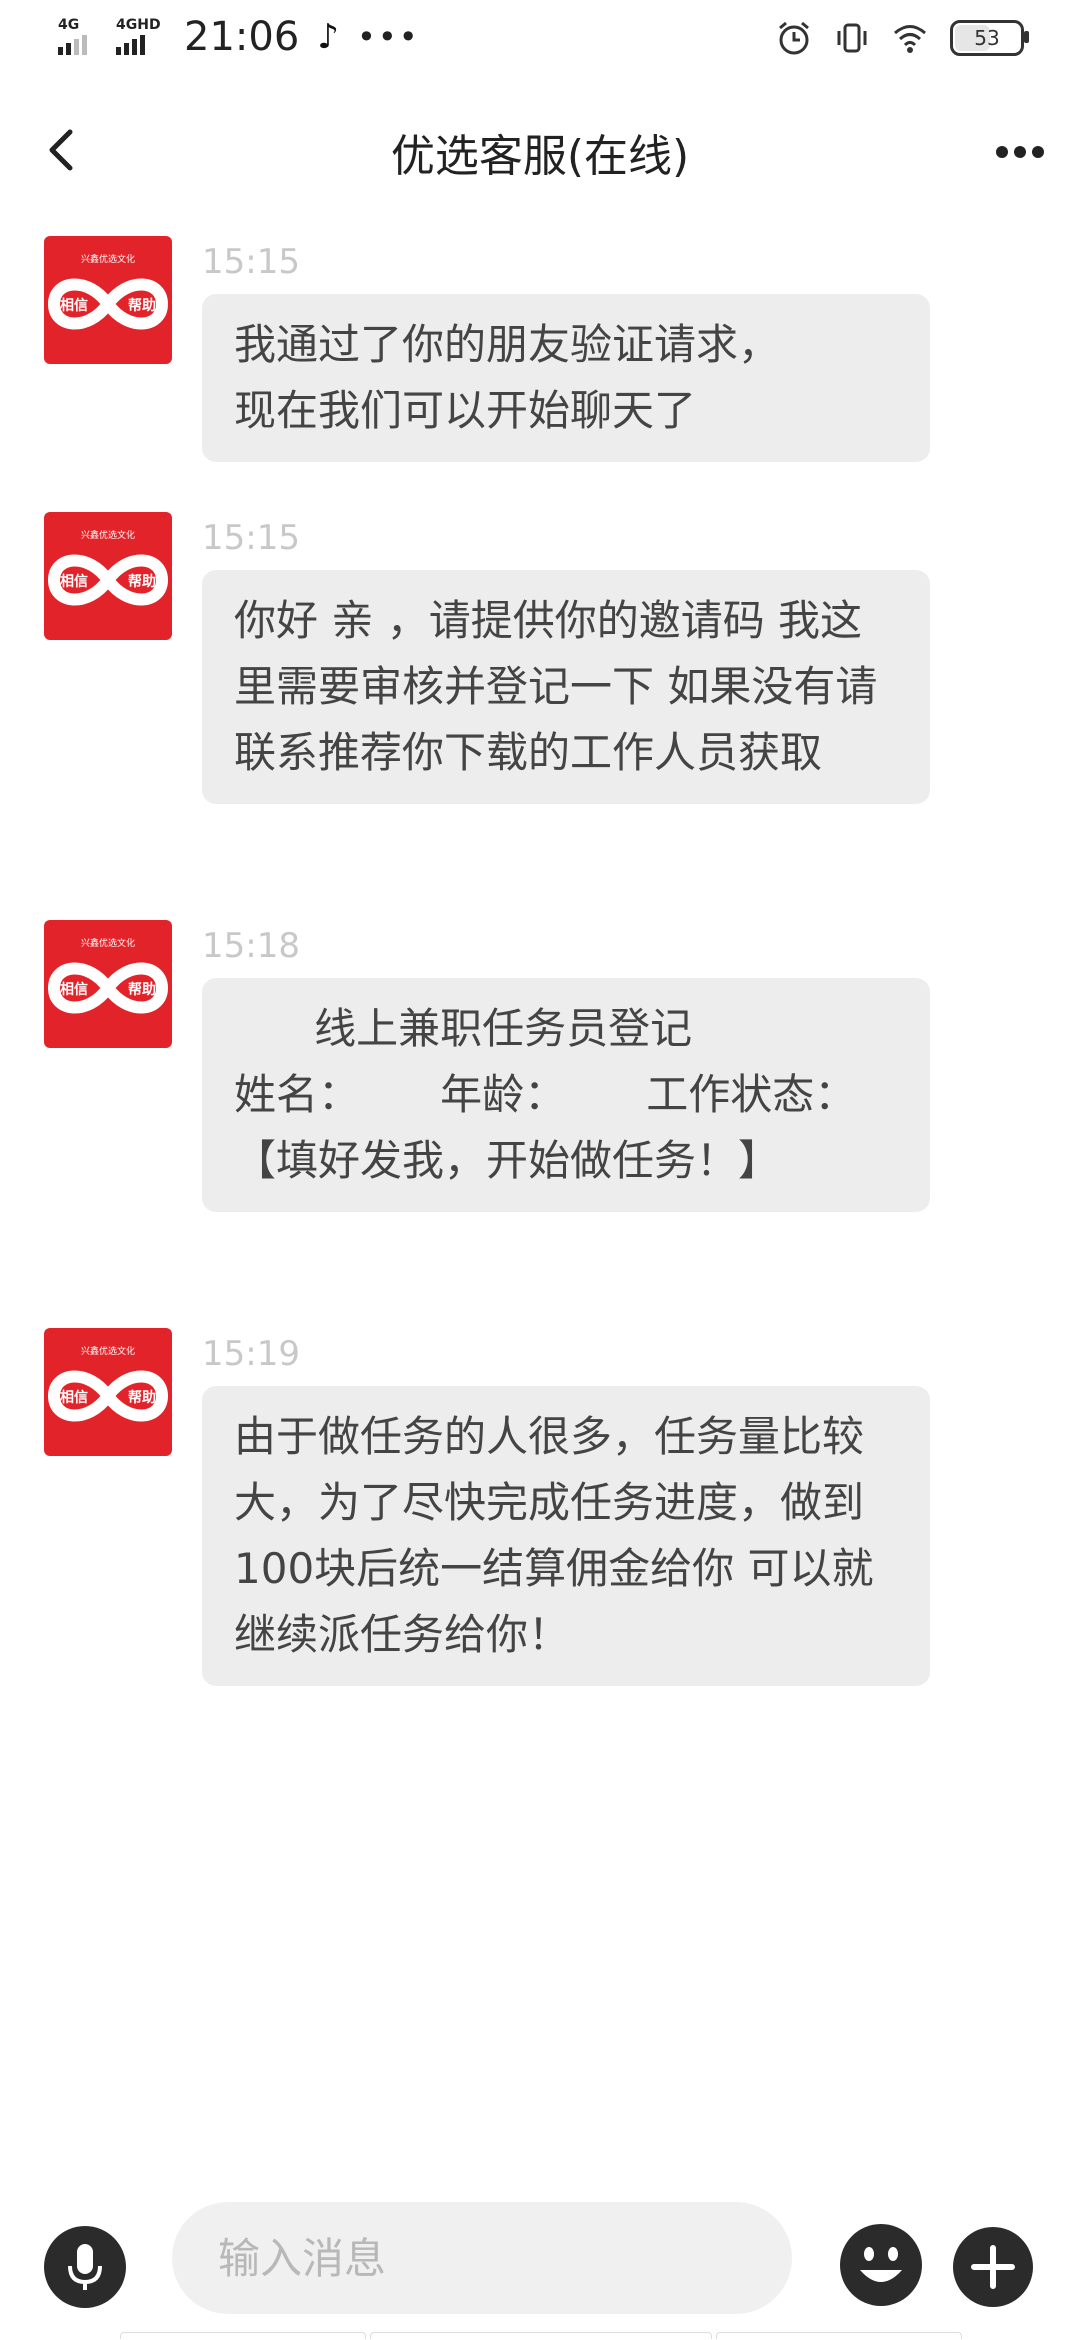  I want to click on message-time: 15:18, so click(251, 946).